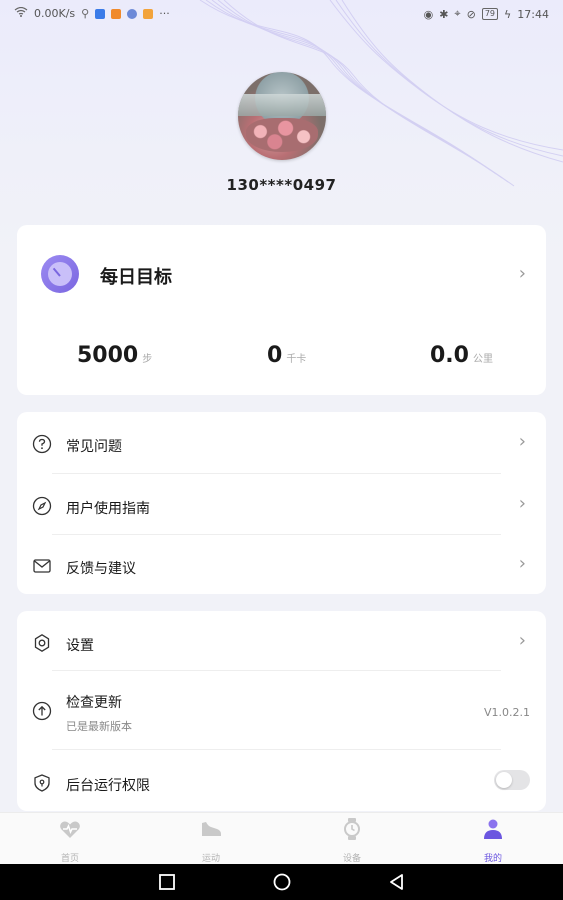 The width and height of the screenshot is (563, 900). Describe the element at coordinates (493, 840) in the screenshot. I see `tab-mine: 我的` at that location.